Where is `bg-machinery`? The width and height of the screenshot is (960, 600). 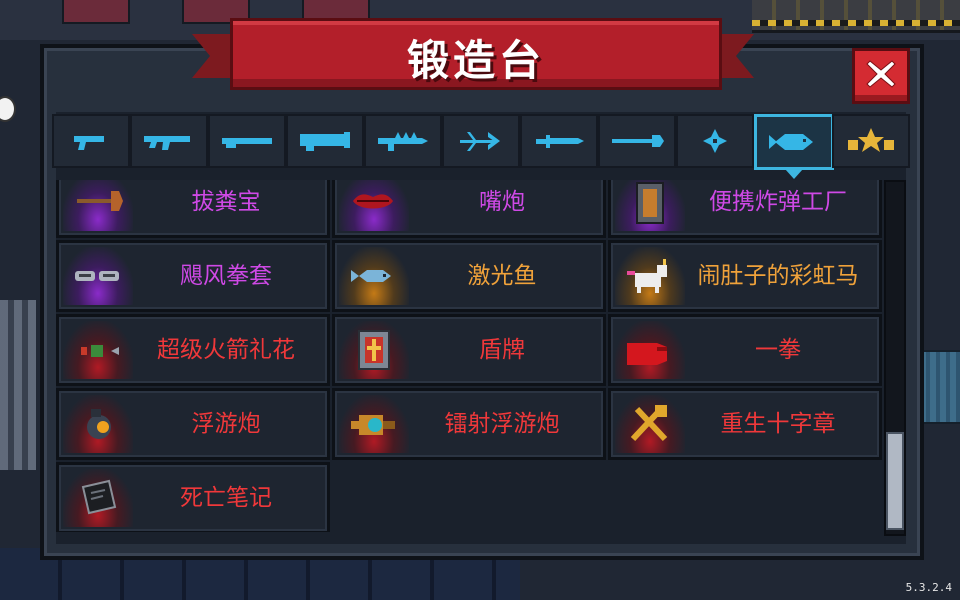
bg-machinery is located at coordinates (856, 16).